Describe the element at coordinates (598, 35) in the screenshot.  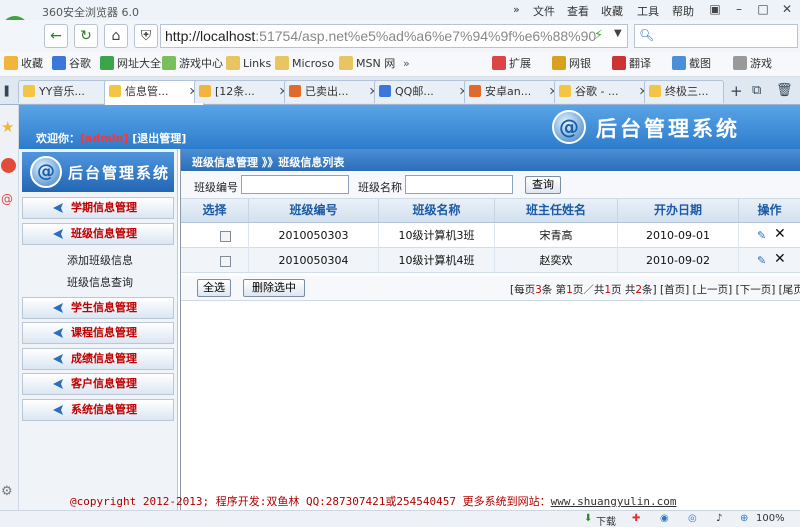
I see `lightning-icon: ⚡` at that location.